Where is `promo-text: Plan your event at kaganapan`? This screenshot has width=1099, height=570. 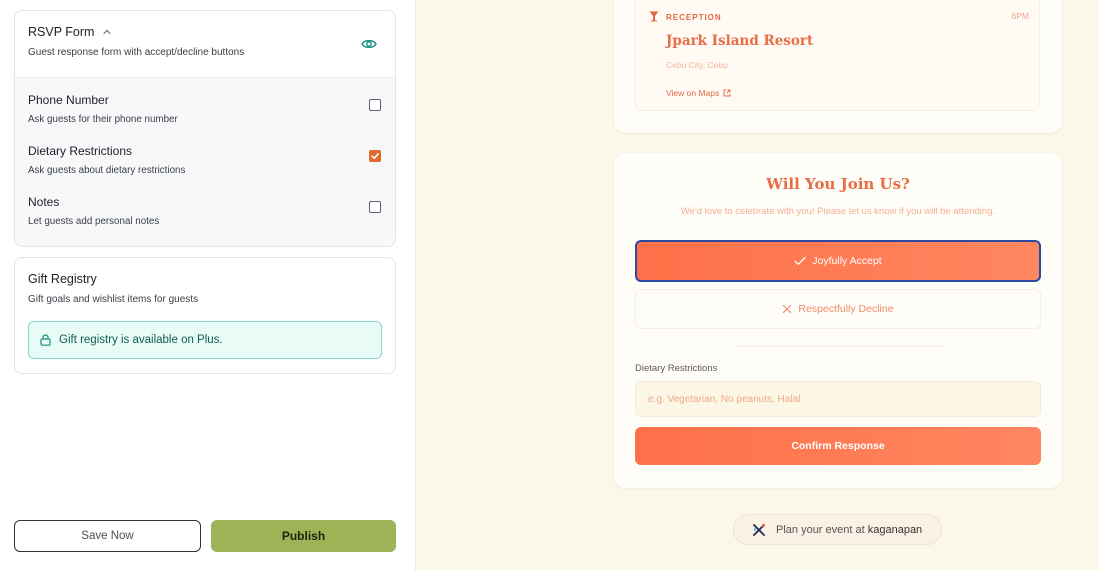 promo-text: Plan your event at kaganapan is located at coordinates (849, 530).